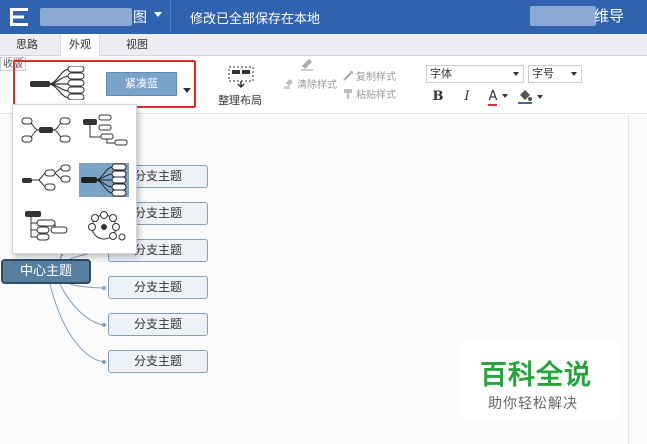 This screenshot has width=647, height=444. I want to click on org-chart-layout-icon, so click(105, 130).